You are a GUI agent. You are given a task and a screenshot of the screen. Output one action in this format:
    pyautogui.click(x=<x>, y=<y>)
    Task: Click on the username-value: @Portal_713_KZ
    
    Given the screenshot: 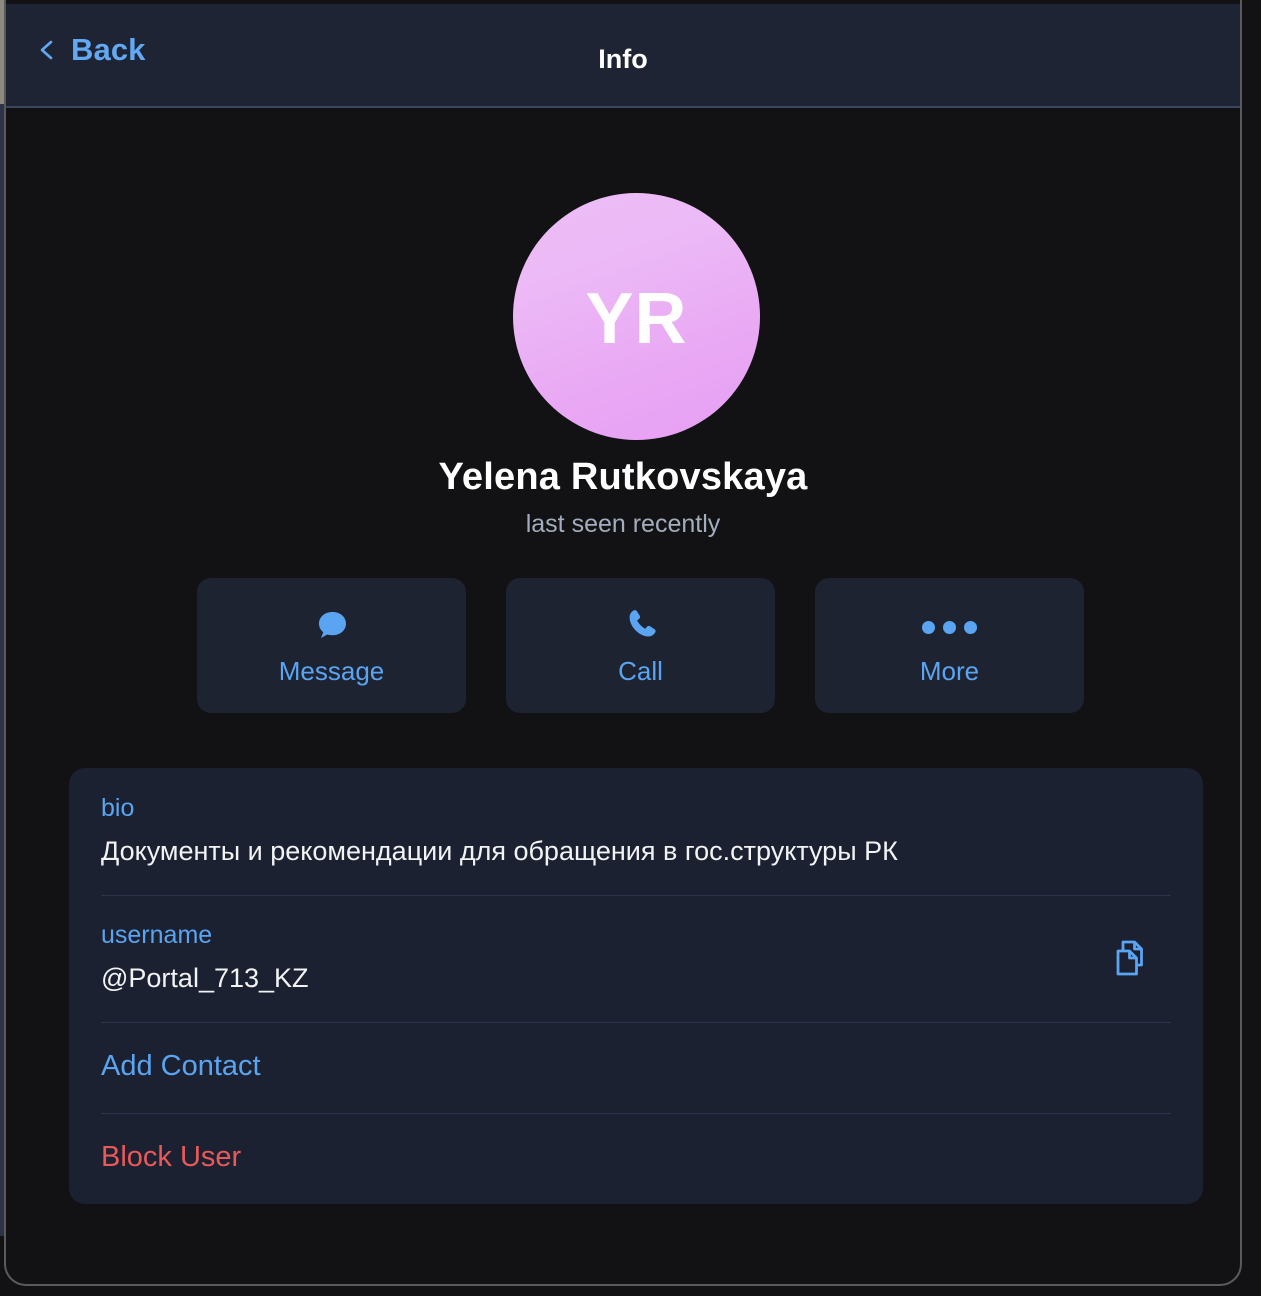 What is the action you would take?
    pyautogui.click(x=205, y=977)
    